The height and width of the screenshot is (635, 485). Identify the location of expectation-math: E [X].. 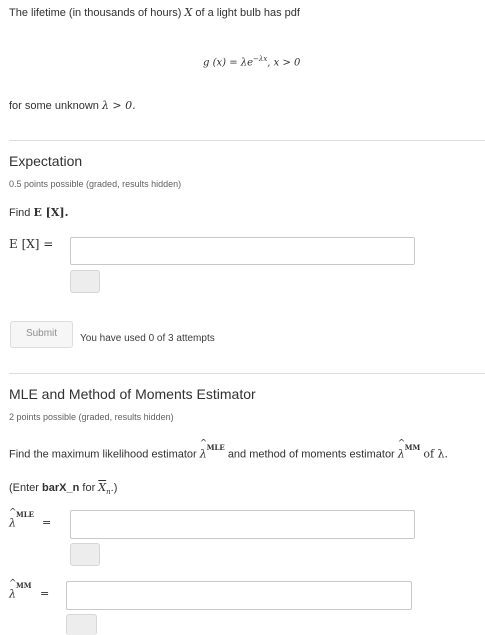
(51, 212).